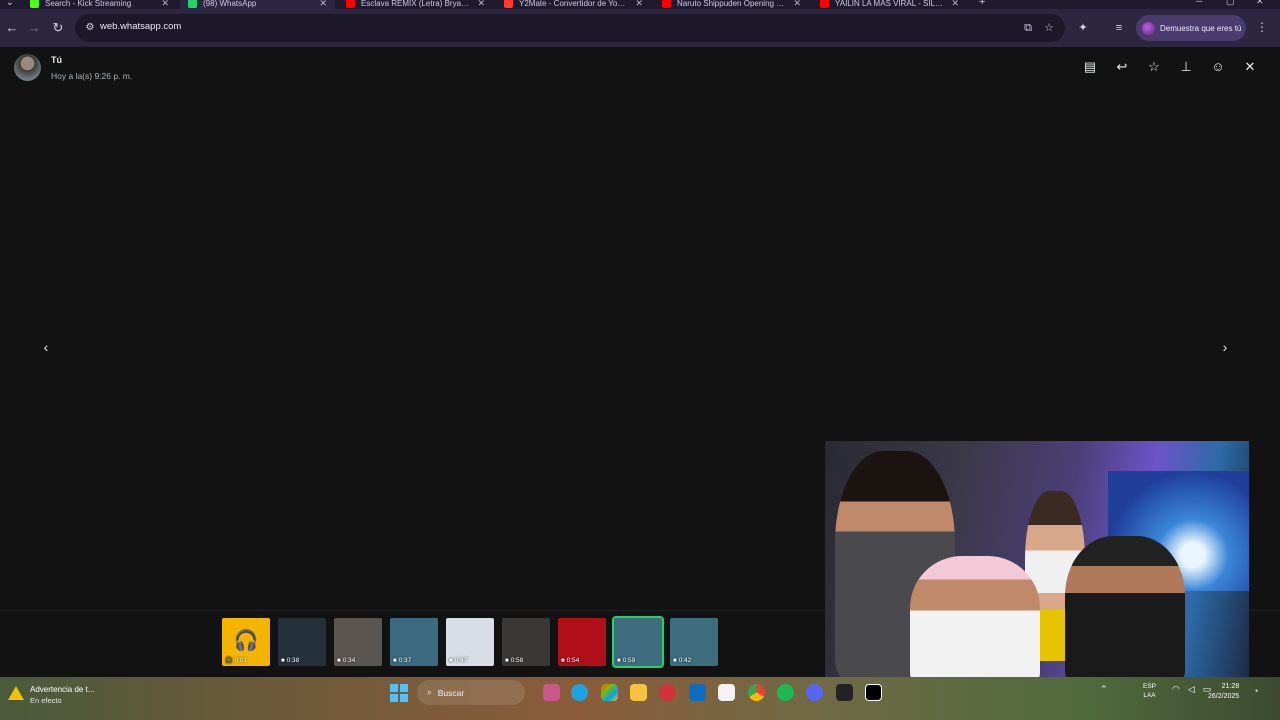  I want to click on taskbar-app-obs-icon, so click(844, 692).